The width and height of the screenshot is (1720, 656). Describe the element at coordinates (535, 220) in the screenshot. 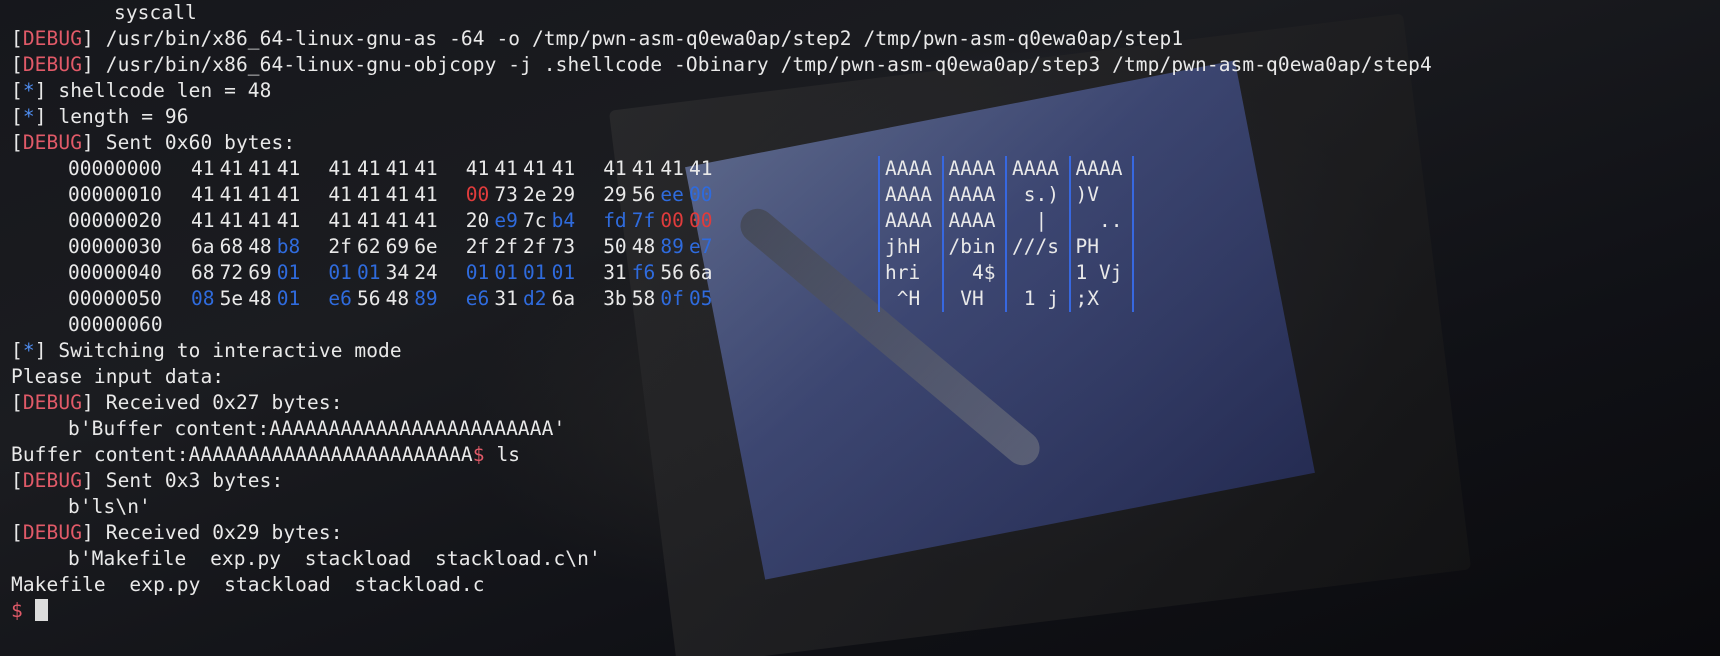

I see `hexdump-byte: 7c` at that location.